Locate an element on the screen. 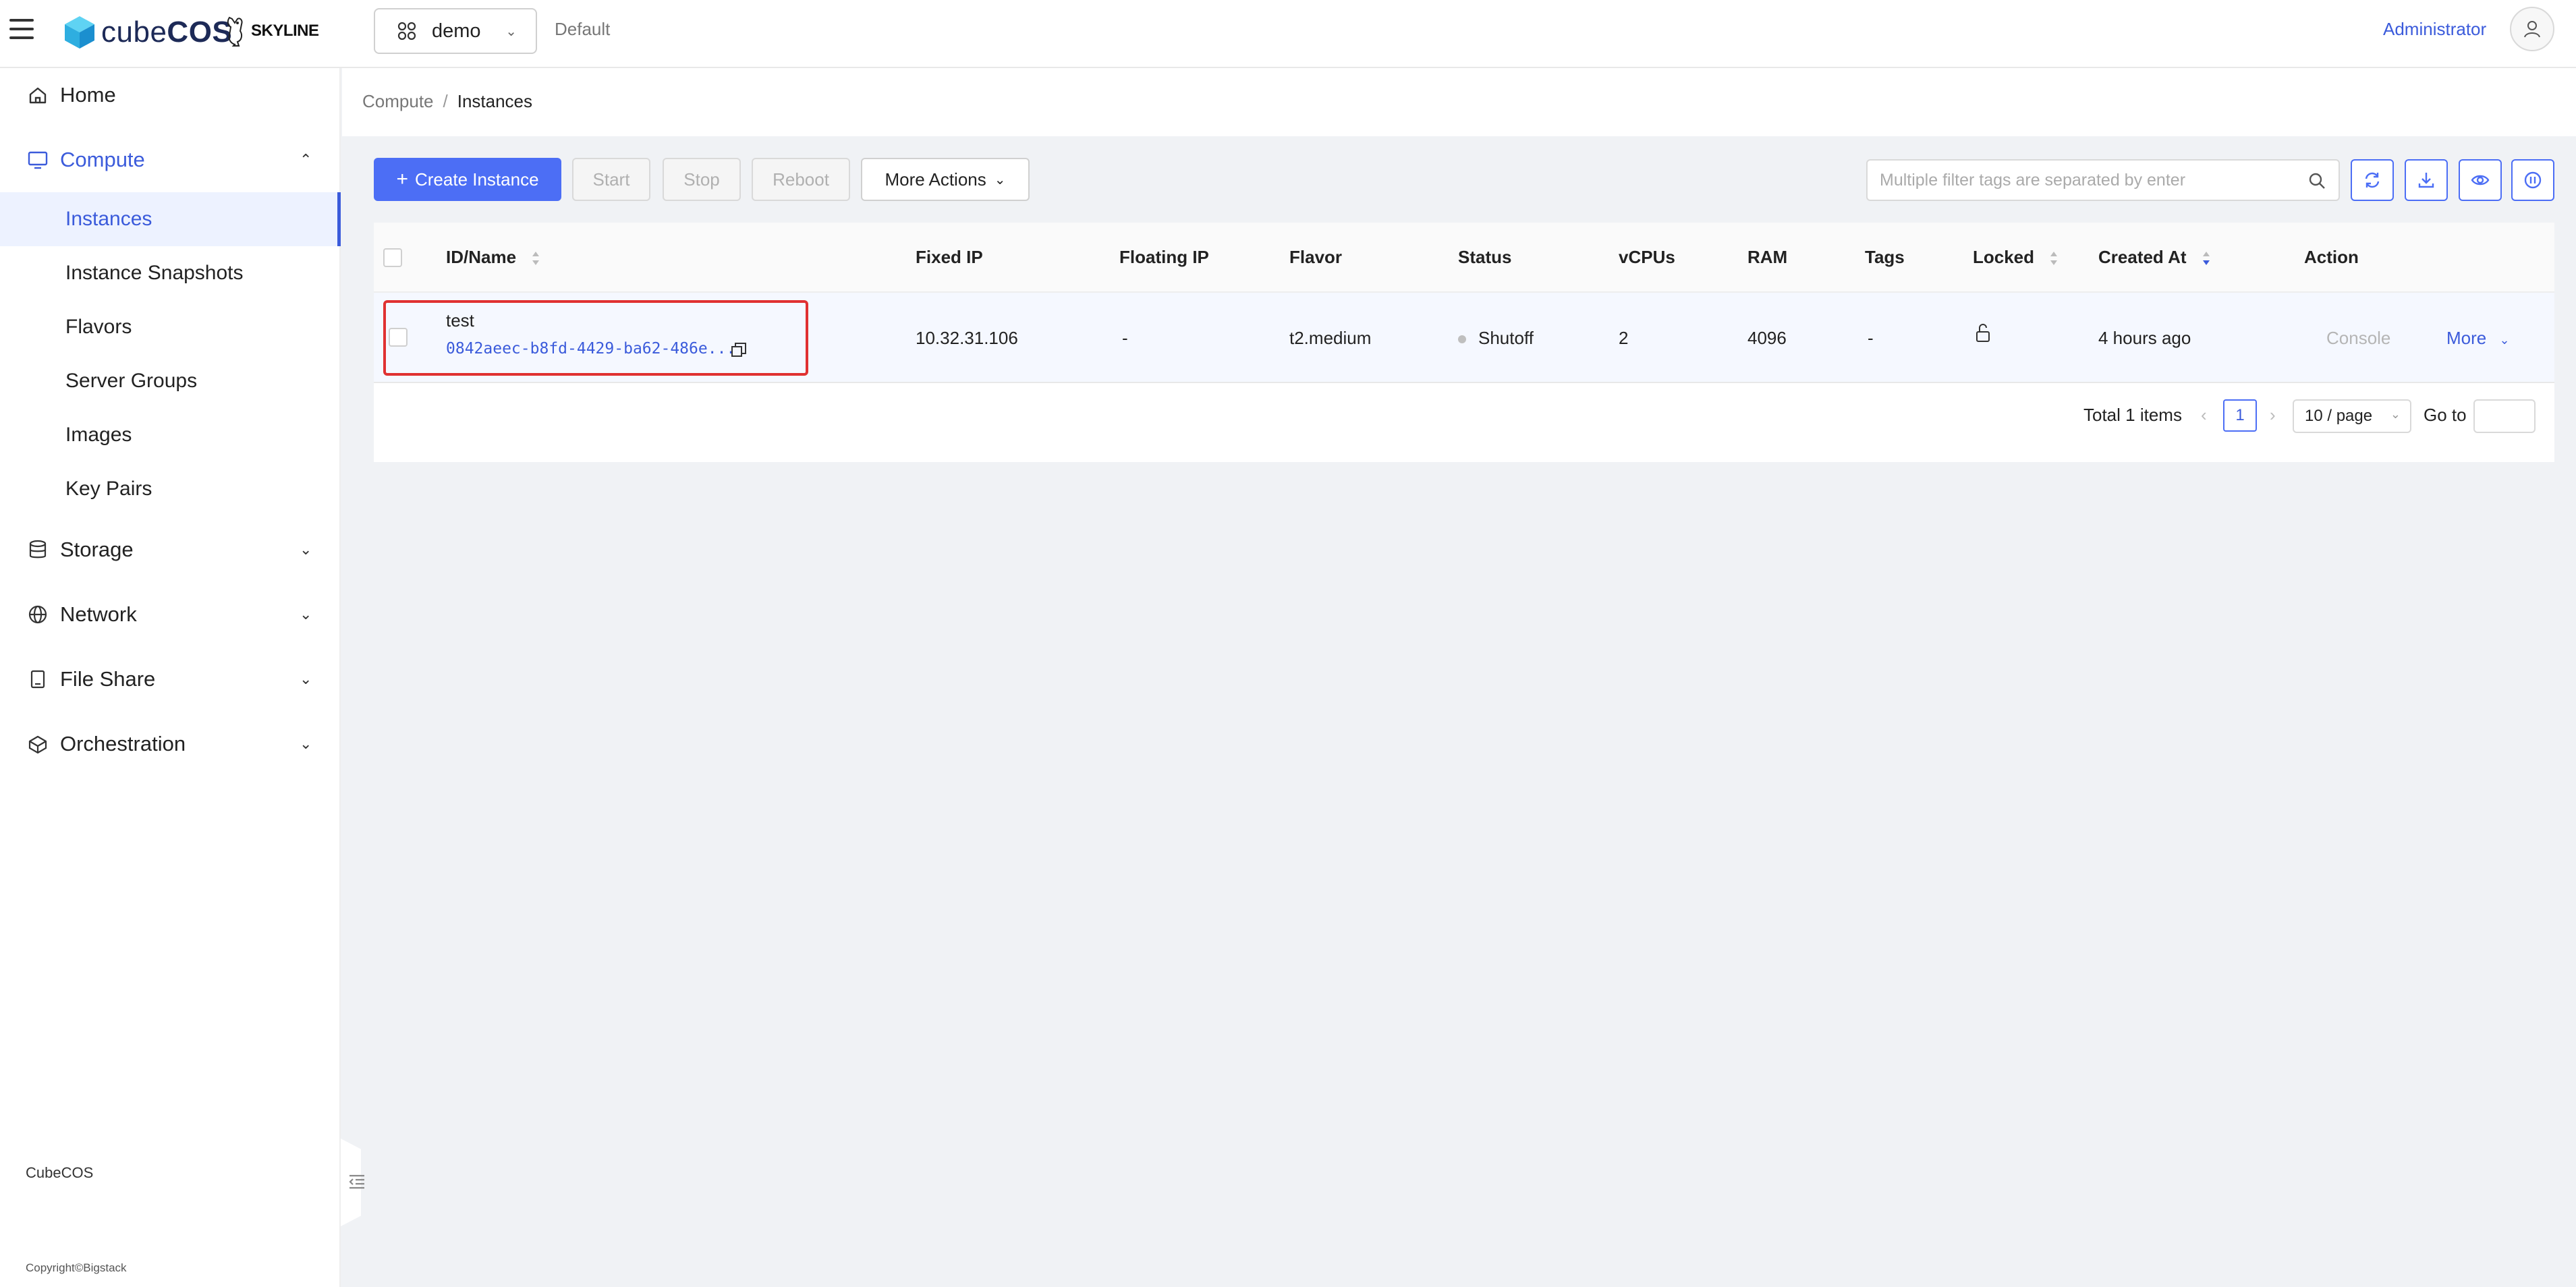  column-tags: Tags is located at coordinates (1885, 257).